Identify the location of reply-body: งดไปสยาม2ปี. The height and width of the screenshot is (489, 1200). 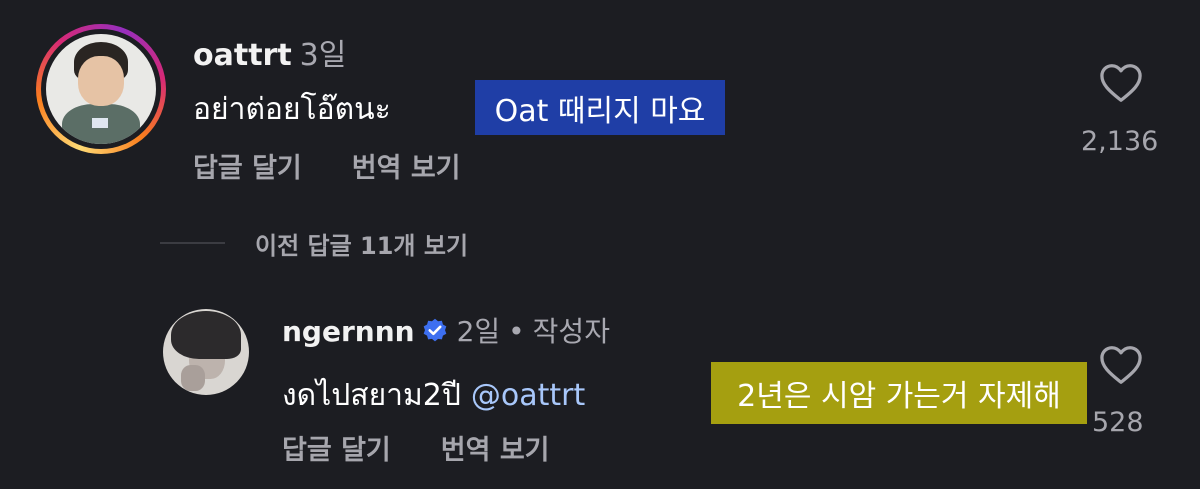
(371, 395).